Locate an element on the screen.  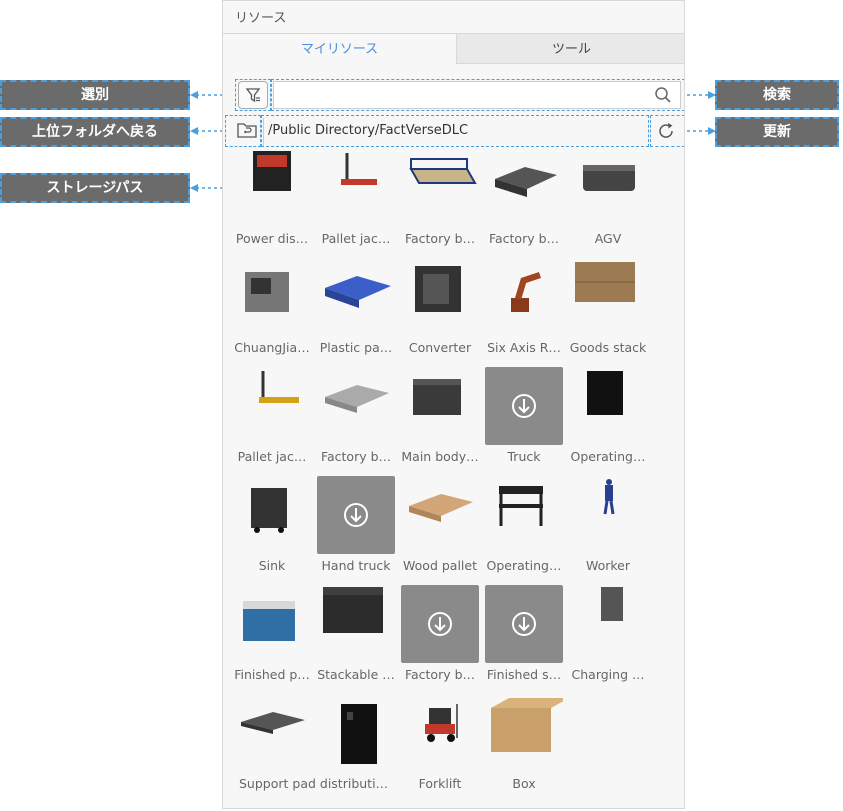
support-pad-thumbnail is located at coordinates (272, 733).